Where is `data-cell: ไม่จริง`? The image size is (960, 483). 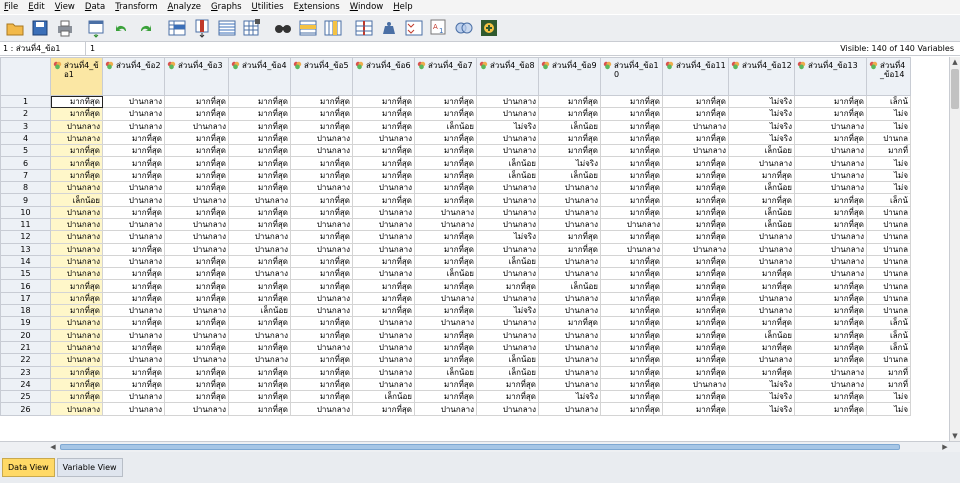
data-cell: ไม่จริง is located at coordinates (761, 409).